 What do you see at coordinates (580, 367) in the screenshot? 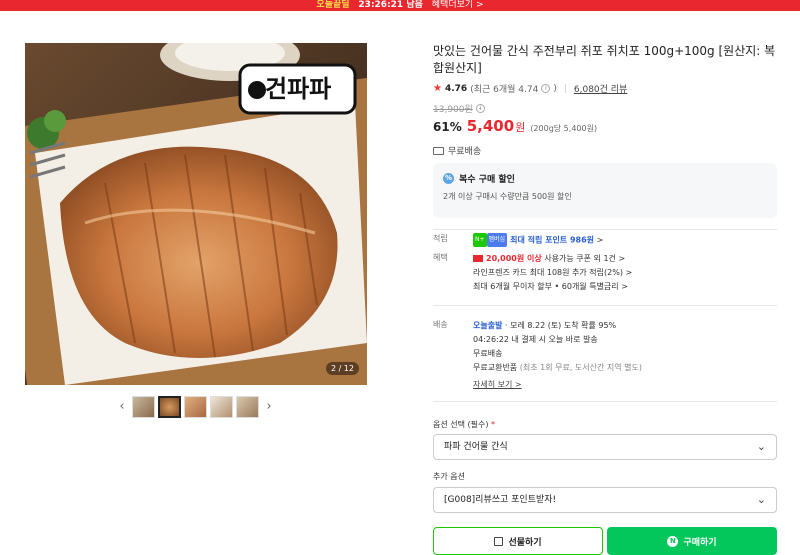
I see `free-return-note: (최초 1회 무료, 도서산간 지역 별도)` at bounding box center [580, 367].